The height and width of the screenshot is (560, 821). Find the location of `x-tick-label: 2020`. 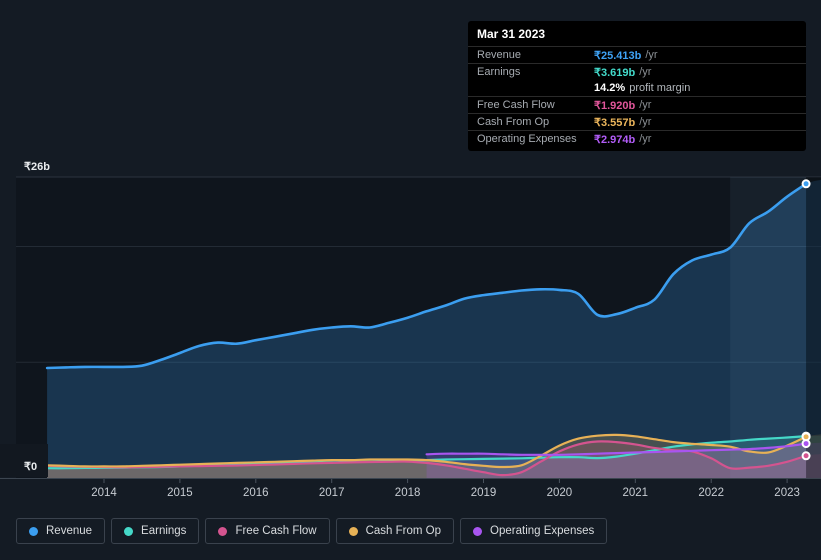

x-tick-label: 2020 is located at coordinates (560, 493).